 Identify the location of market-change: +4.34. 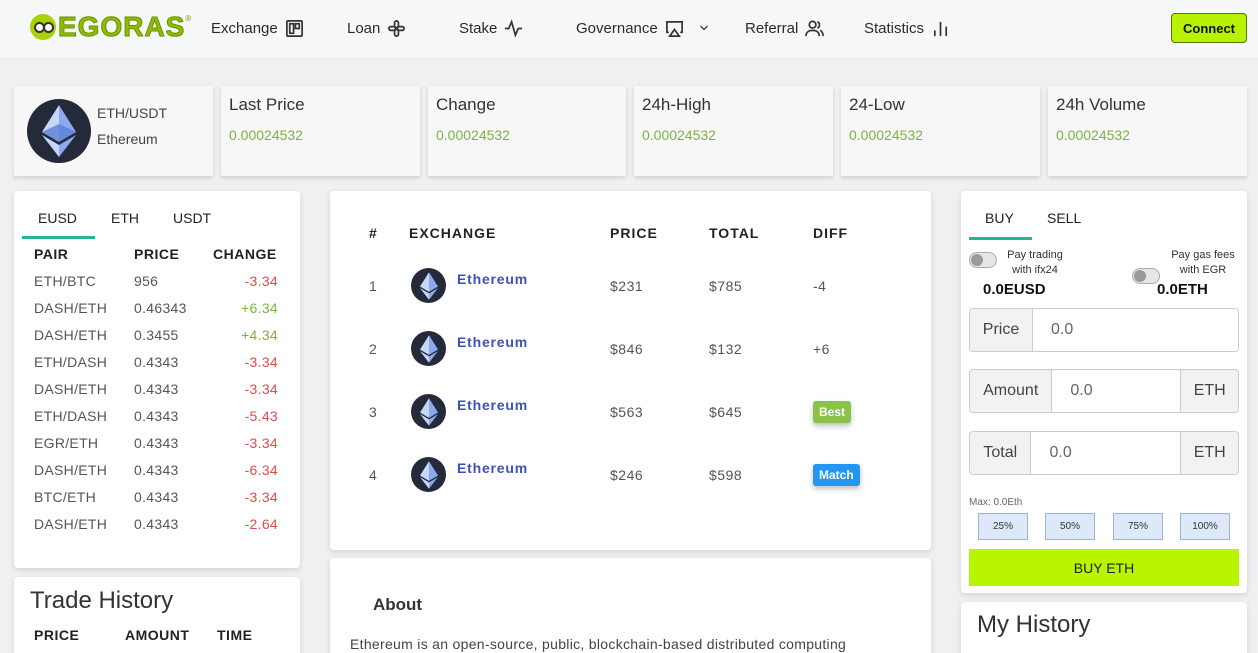
(259, 335).